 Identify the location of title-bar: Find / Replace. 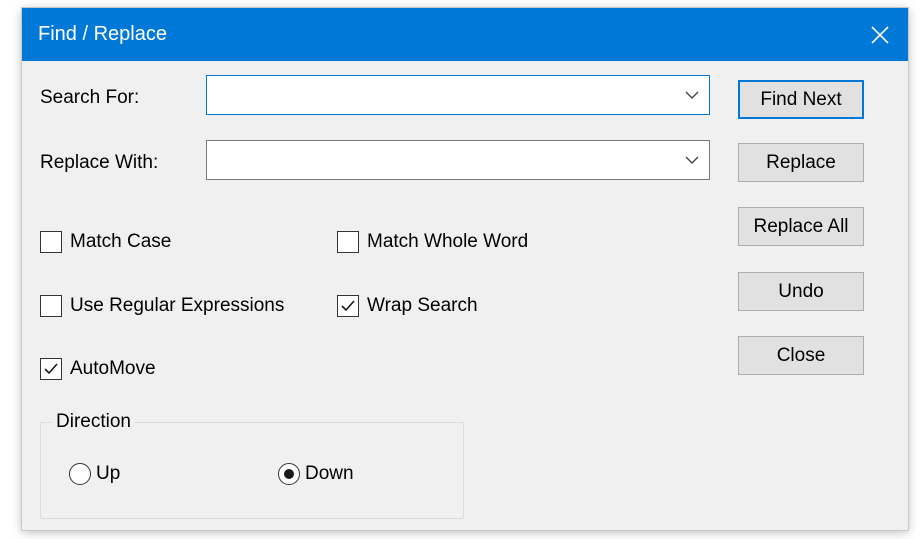
(465, 34).